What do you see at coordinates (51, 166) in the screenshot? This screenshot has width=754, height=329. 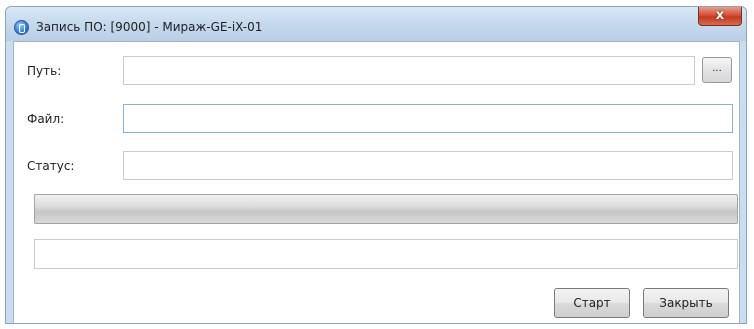 I see `status-label: Статус:` at bounding box center [51, 166].